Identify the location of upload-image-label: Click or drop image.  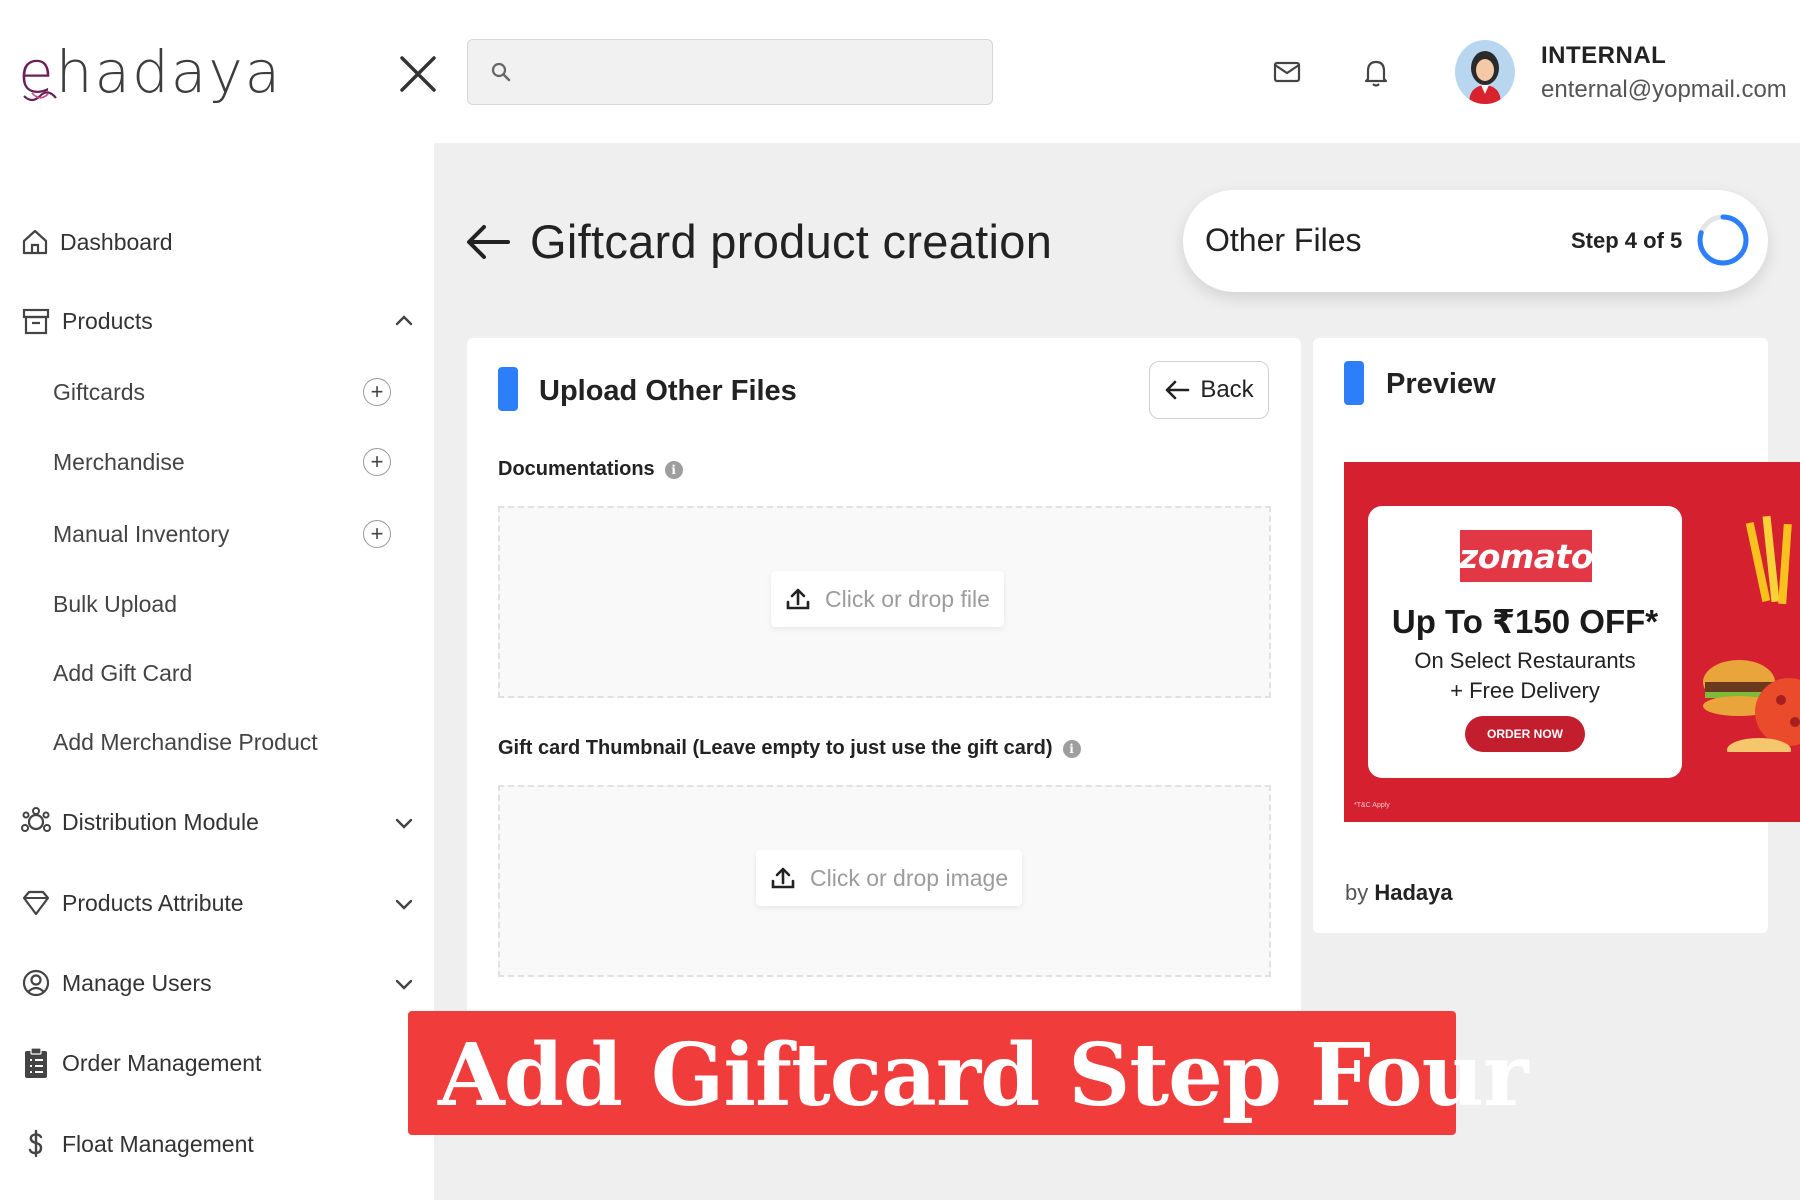
(909, 877).